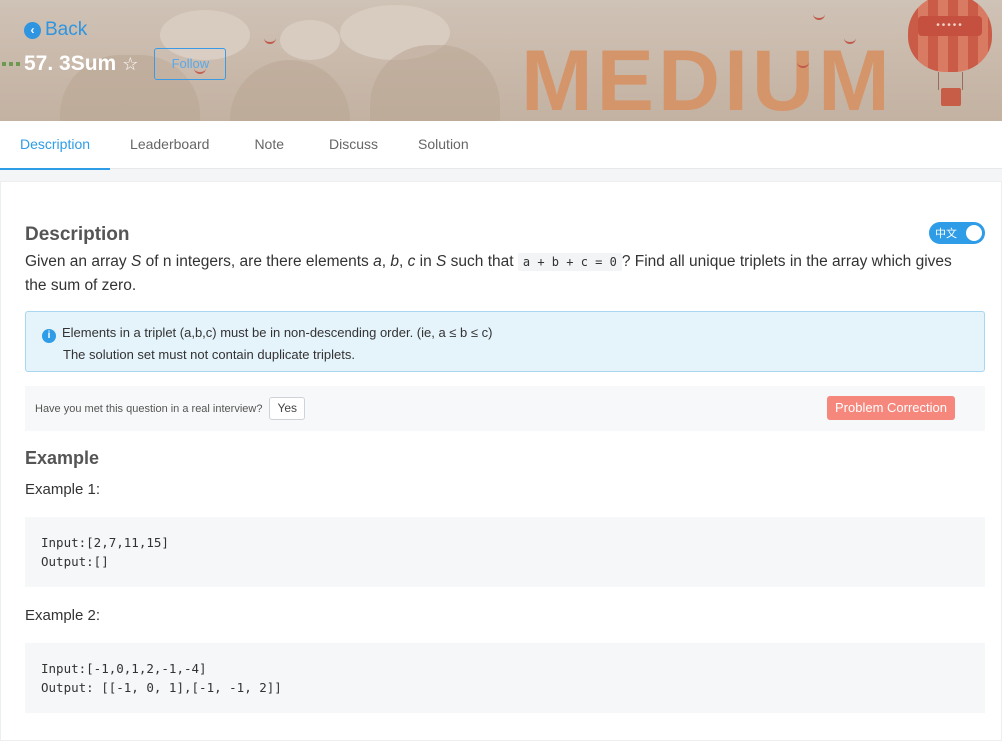 The width and height of the screenshot is (1002, 741). Describe the element at coordinates (62, 458) in the screenshot. I see `example-heading: Example` at that location.